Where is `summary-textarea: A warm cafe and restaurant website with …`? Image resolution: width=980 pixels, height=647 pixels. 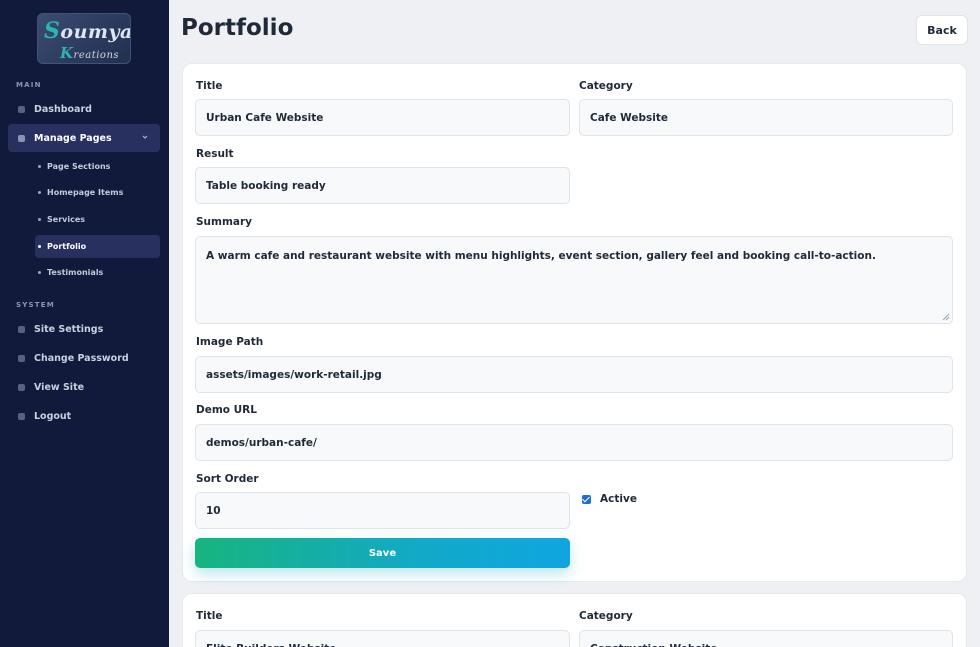 summary-textarea: A warm cafe and restaurant website with … is located at coordinates (574, 280).